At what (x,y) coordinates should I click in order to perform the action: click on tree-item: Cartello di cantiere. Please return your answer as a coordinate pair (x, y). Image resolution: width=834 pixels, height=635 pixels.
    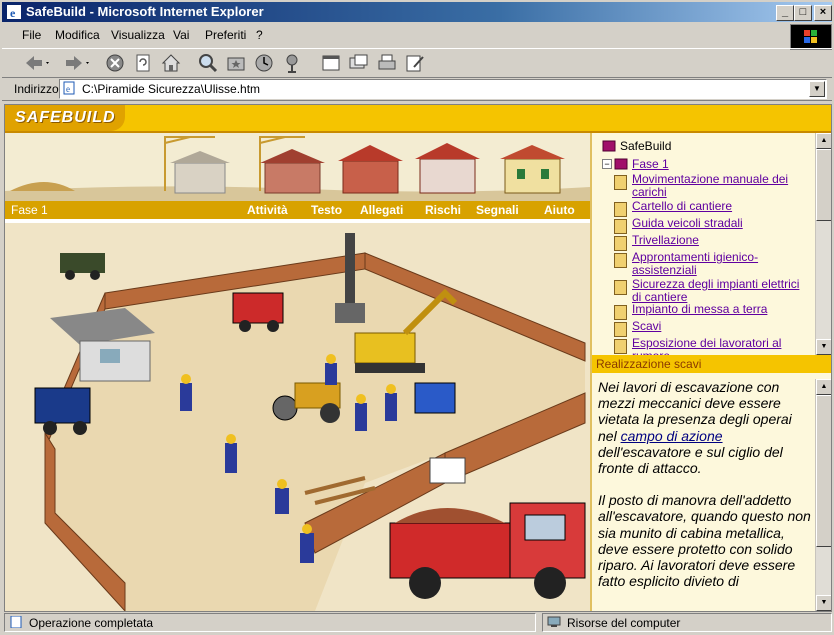
    Looking at the image, I should click on (712, 208).